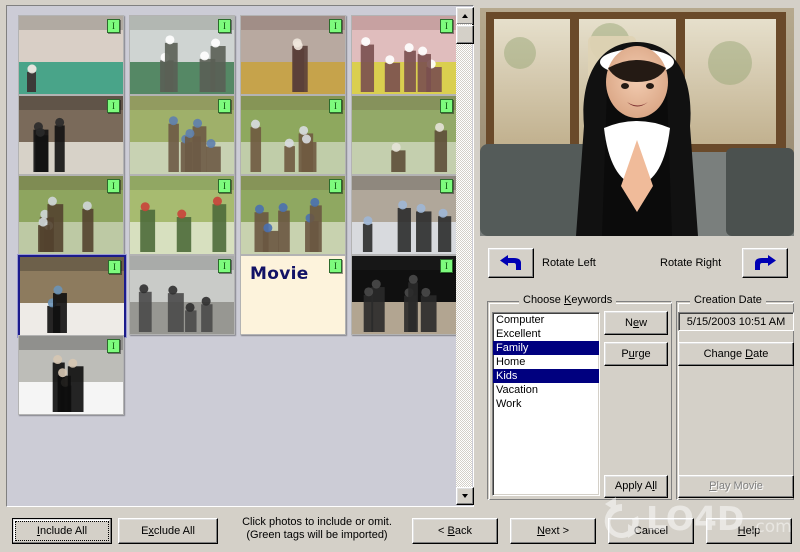  I want to click on apply-all-button: Apply All, so click(636, 486).